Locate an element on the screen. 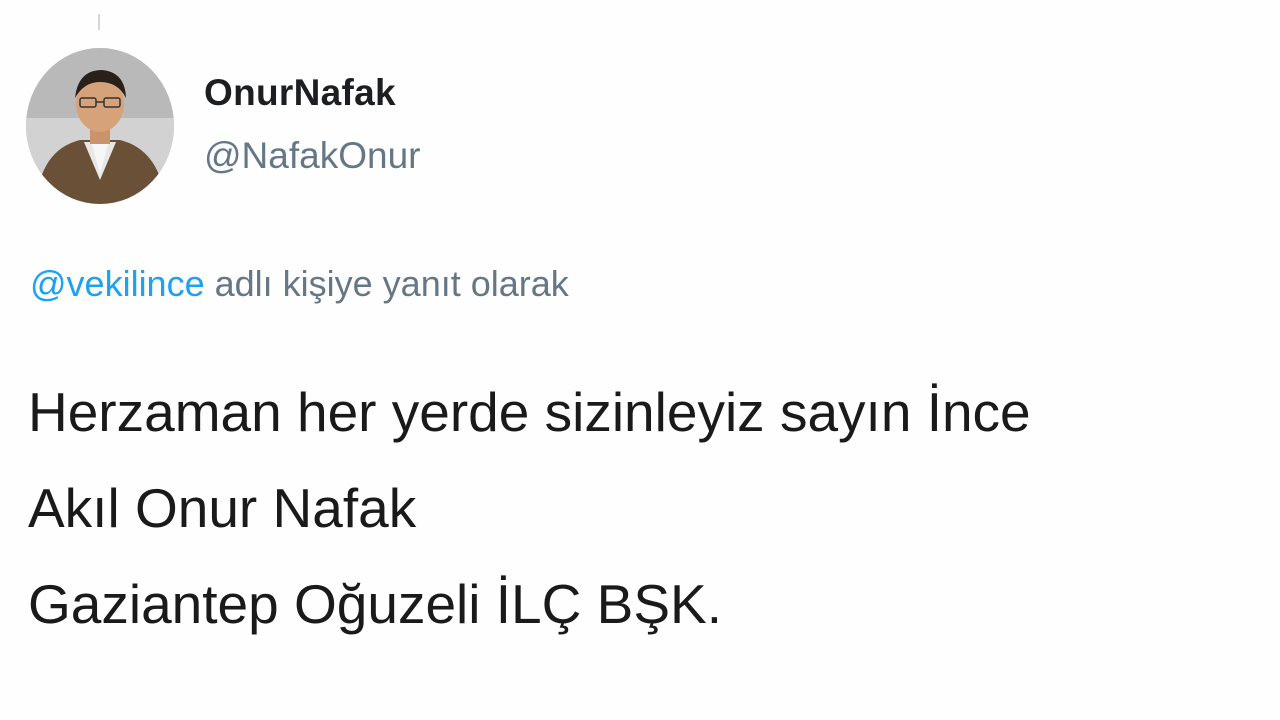  user-avatar-photo-icon is located at coordinates (100, 126).